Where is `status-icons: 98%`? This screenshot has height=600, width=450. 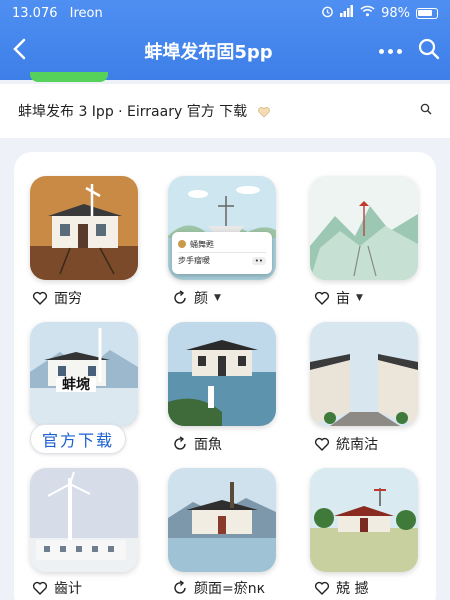
status-icons: 98% is located at coordinates (379, 13).